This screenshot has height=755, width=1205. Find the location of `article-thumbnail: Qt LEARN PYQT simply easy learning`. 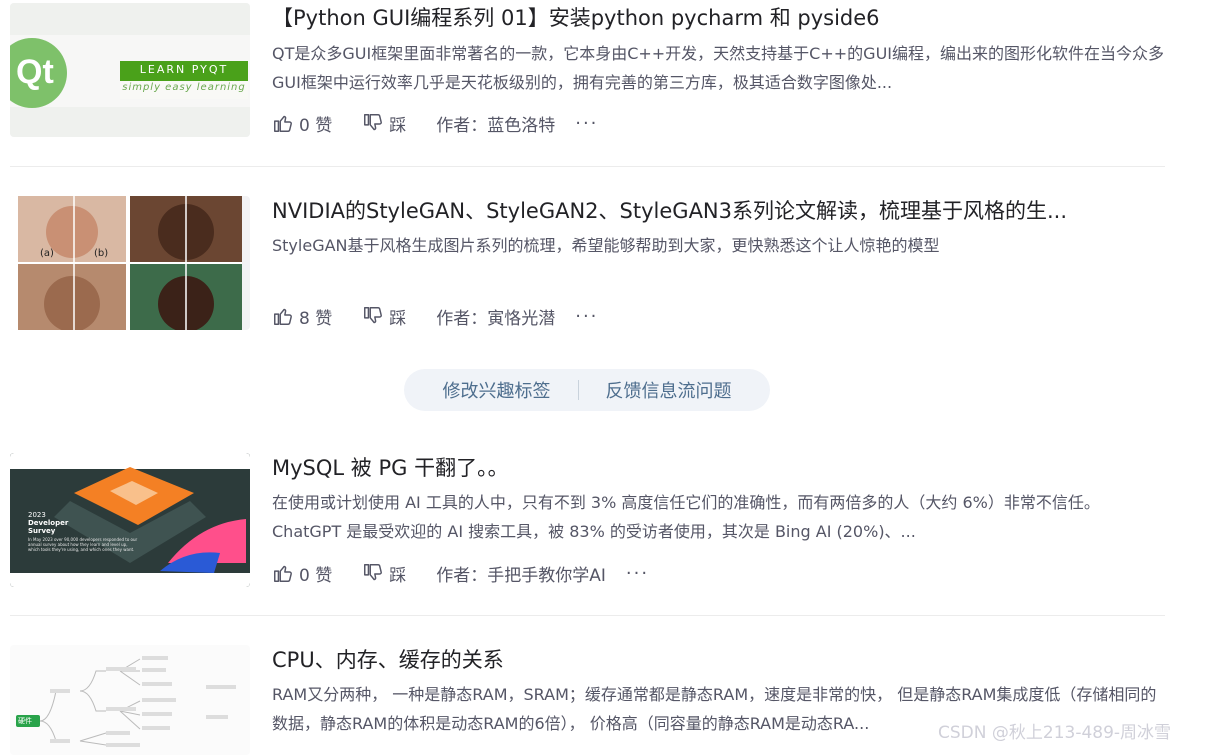

article-thumbnail: Qt LEARN PYQT simply easy learning is located at coordinates (130, 70).